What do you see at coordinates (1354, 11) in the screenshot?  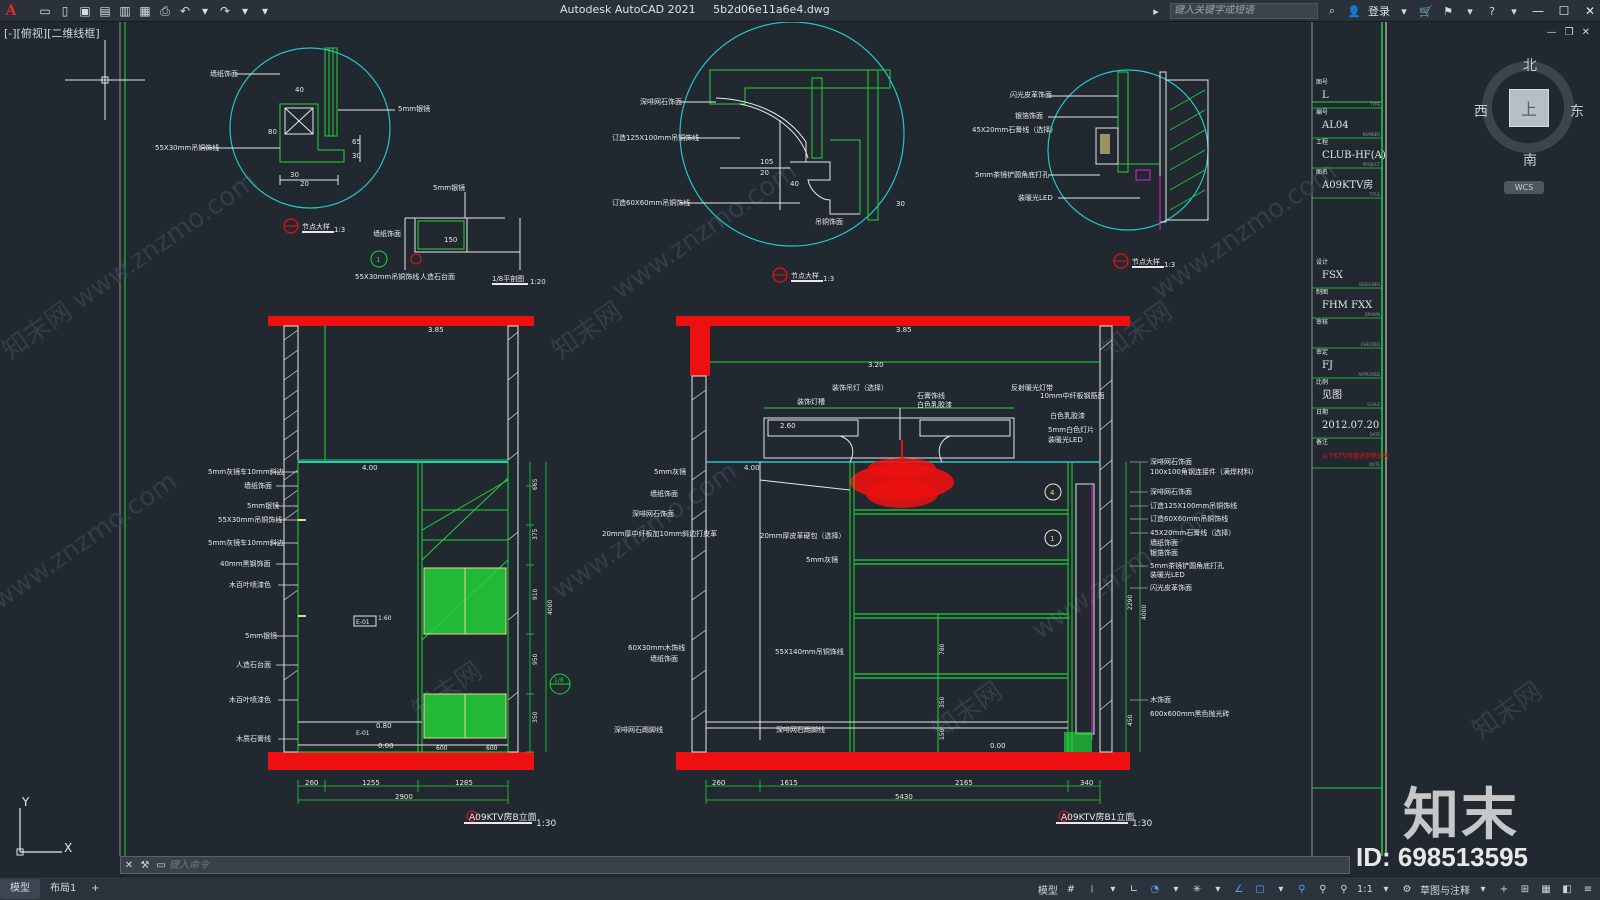 I see `user-icon: 👤` at bounding box center [1354, 11].